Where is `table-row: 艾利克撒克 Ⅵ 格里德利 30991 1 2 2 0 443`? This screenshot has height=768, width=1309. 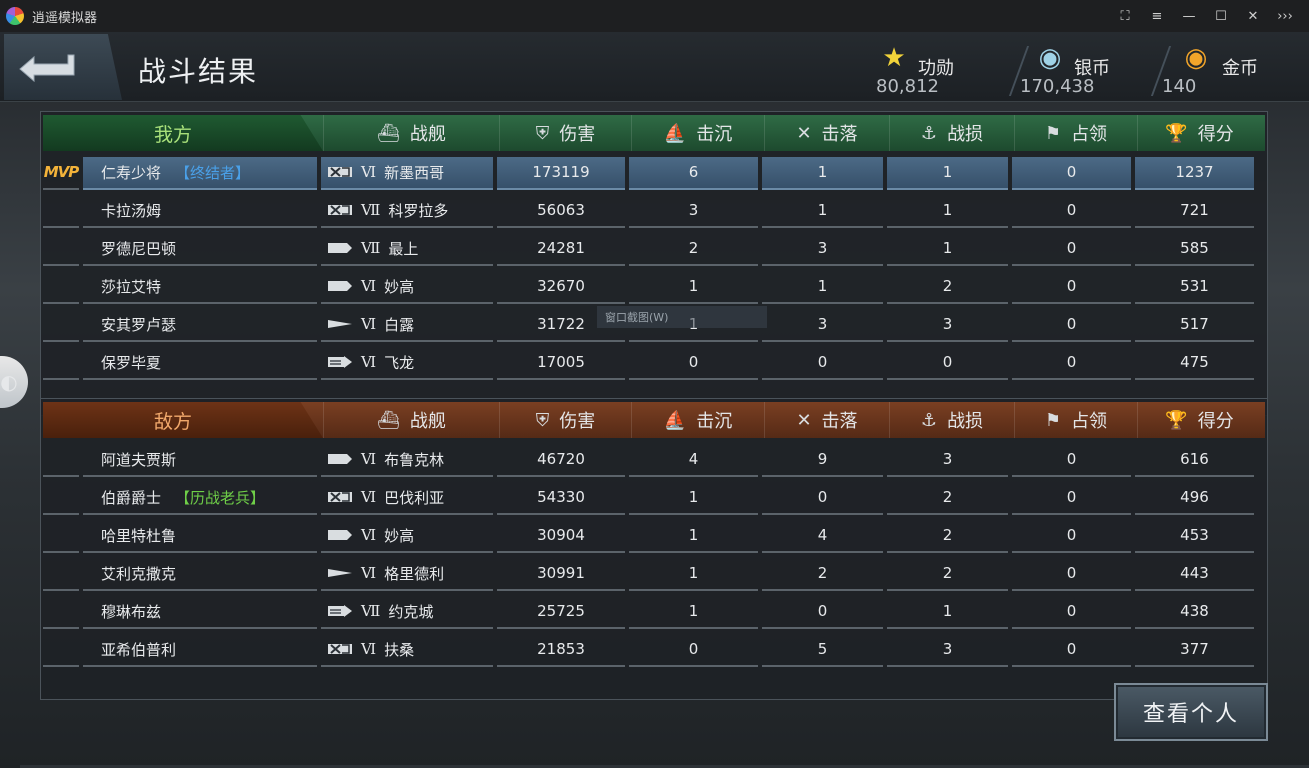 table-row: 艾利克撒克 Ⅵ 格里德利 30991 1 2 2 0 443 is located at coordinates (654, 574).